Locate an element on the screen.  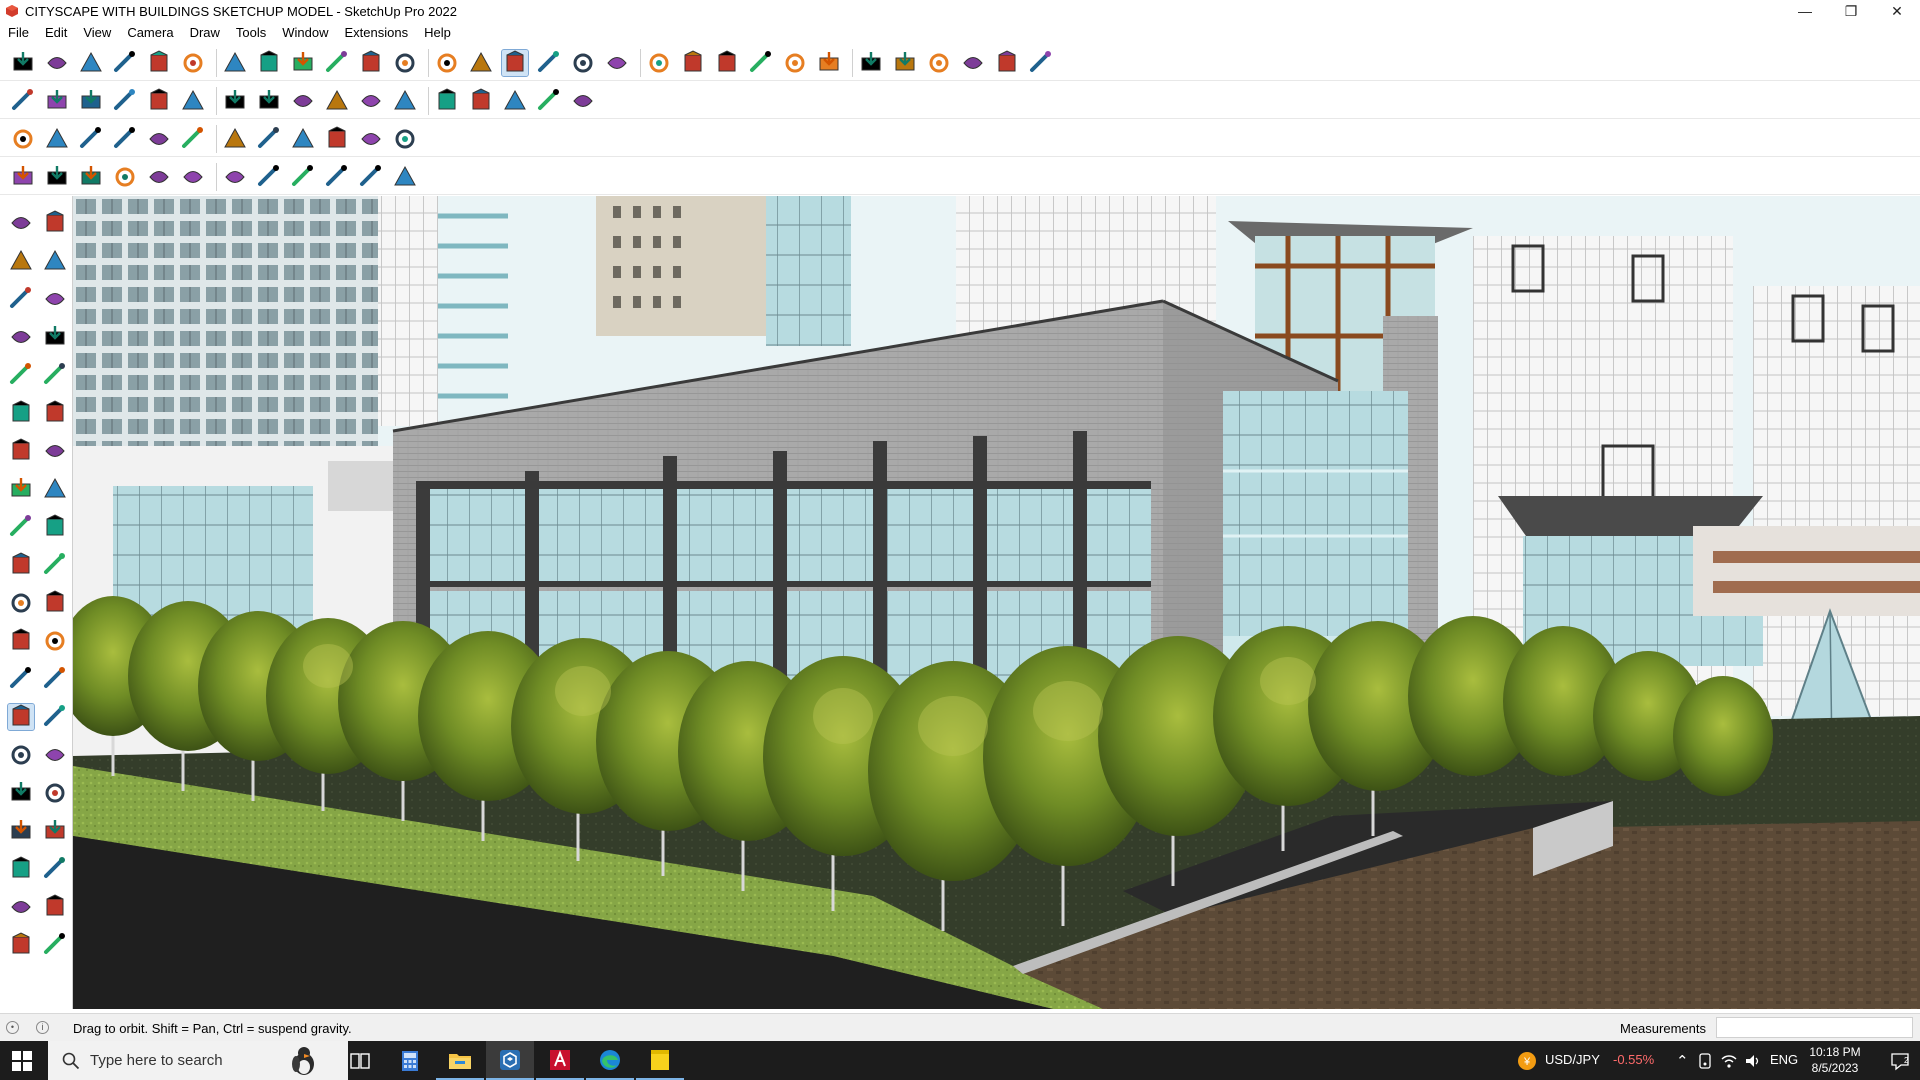
tape-icon is located at coordinates (55, 299).